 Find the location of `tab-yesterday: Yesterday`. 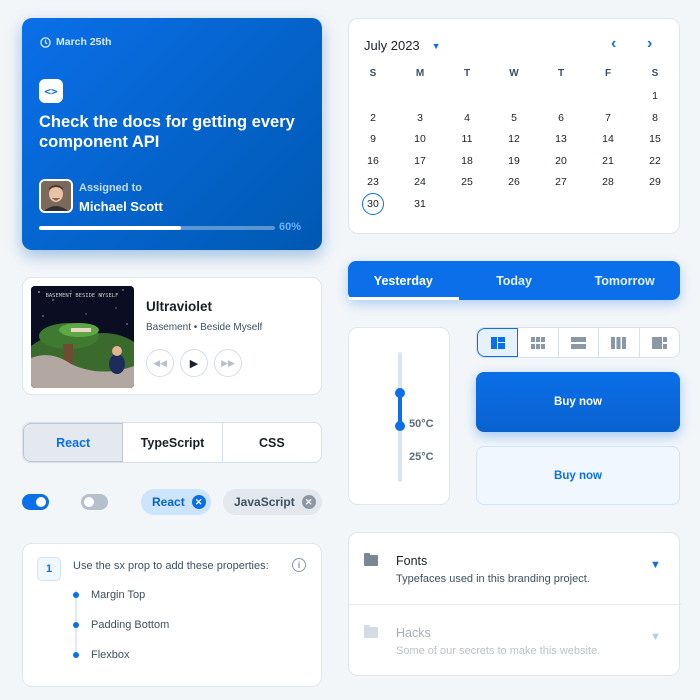

tab-yesterday: Yesterday is located at coordinates (403, 280).